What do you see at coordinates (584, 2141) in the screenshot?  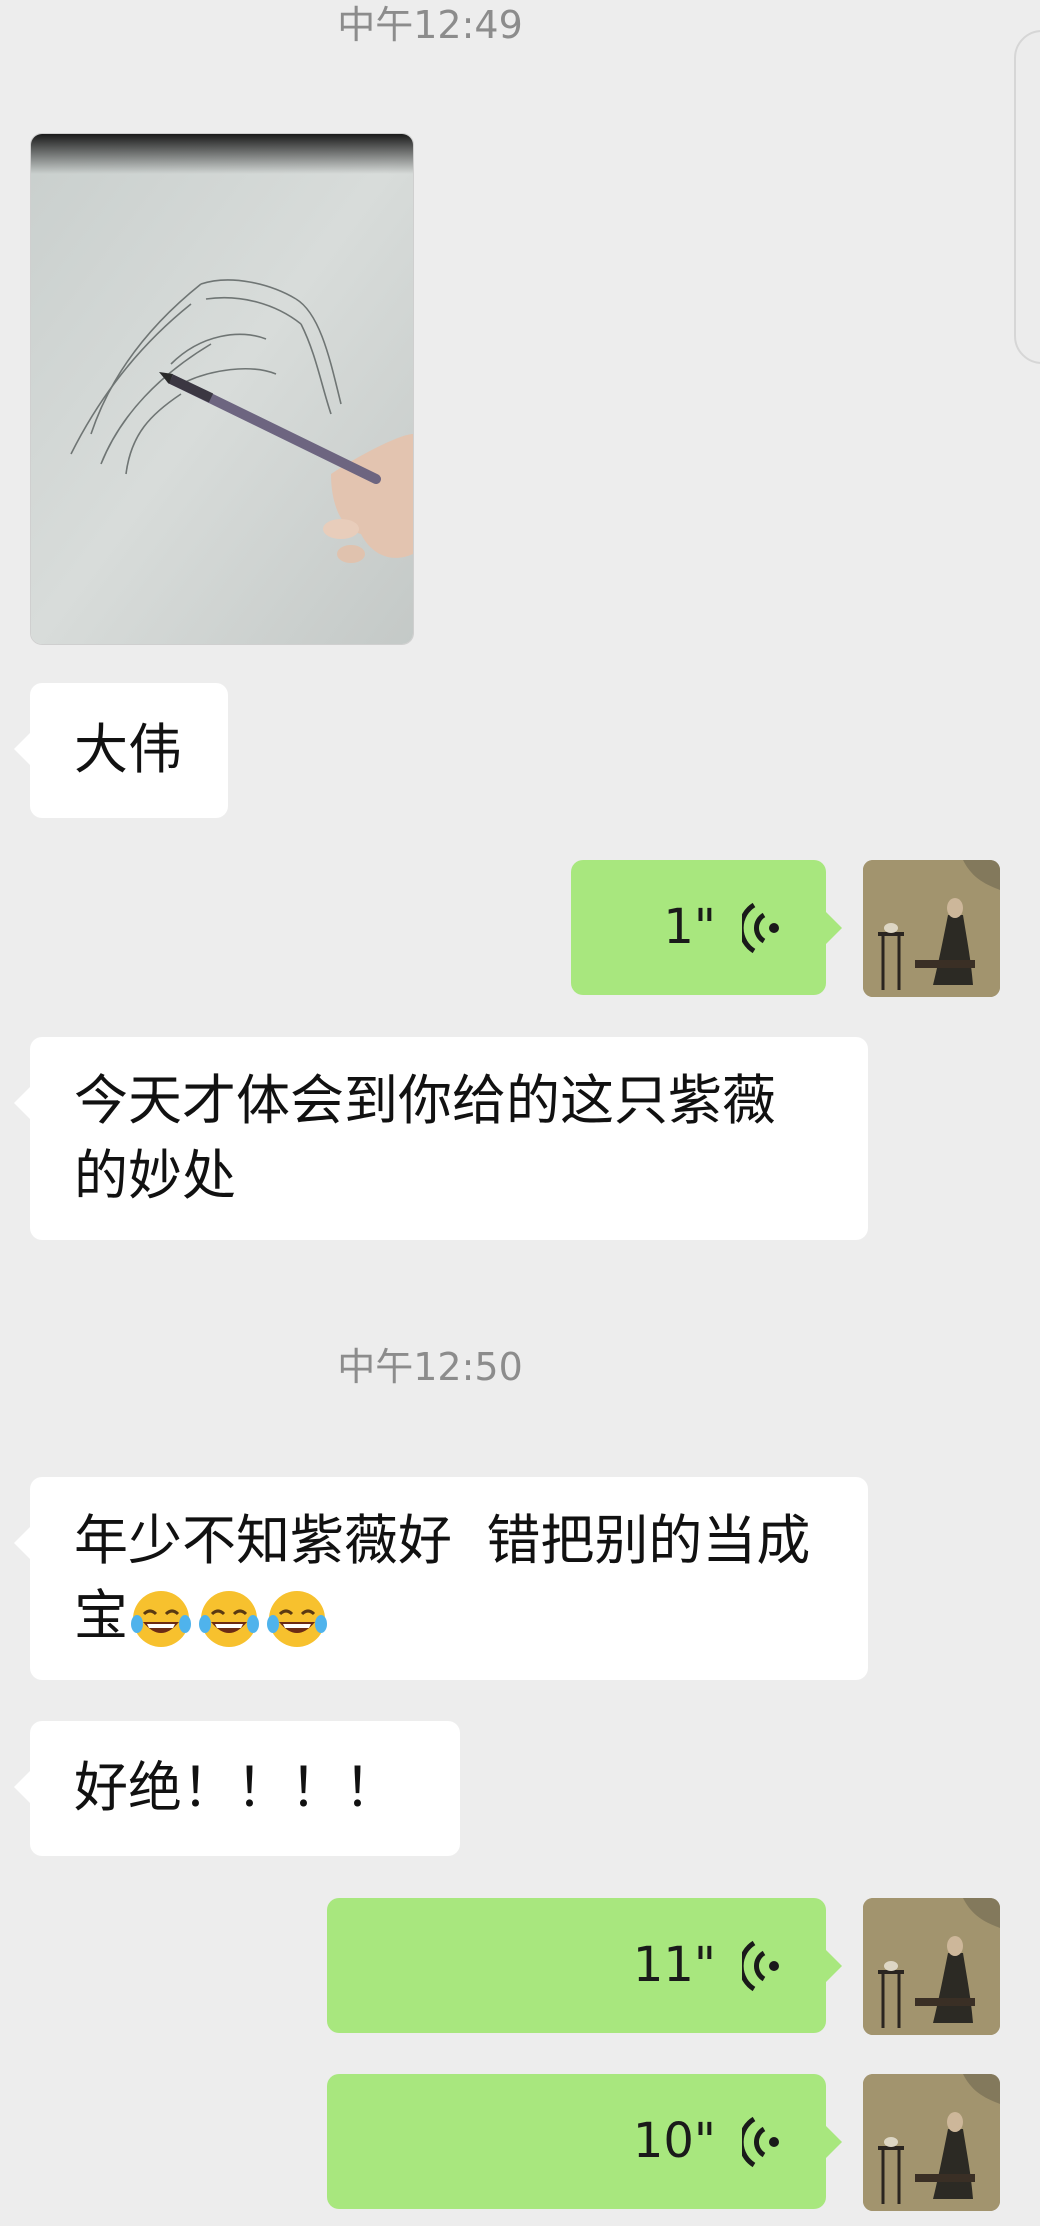 I see `outgoing-voice-message: 10"` at bounding box center [584, 2141].